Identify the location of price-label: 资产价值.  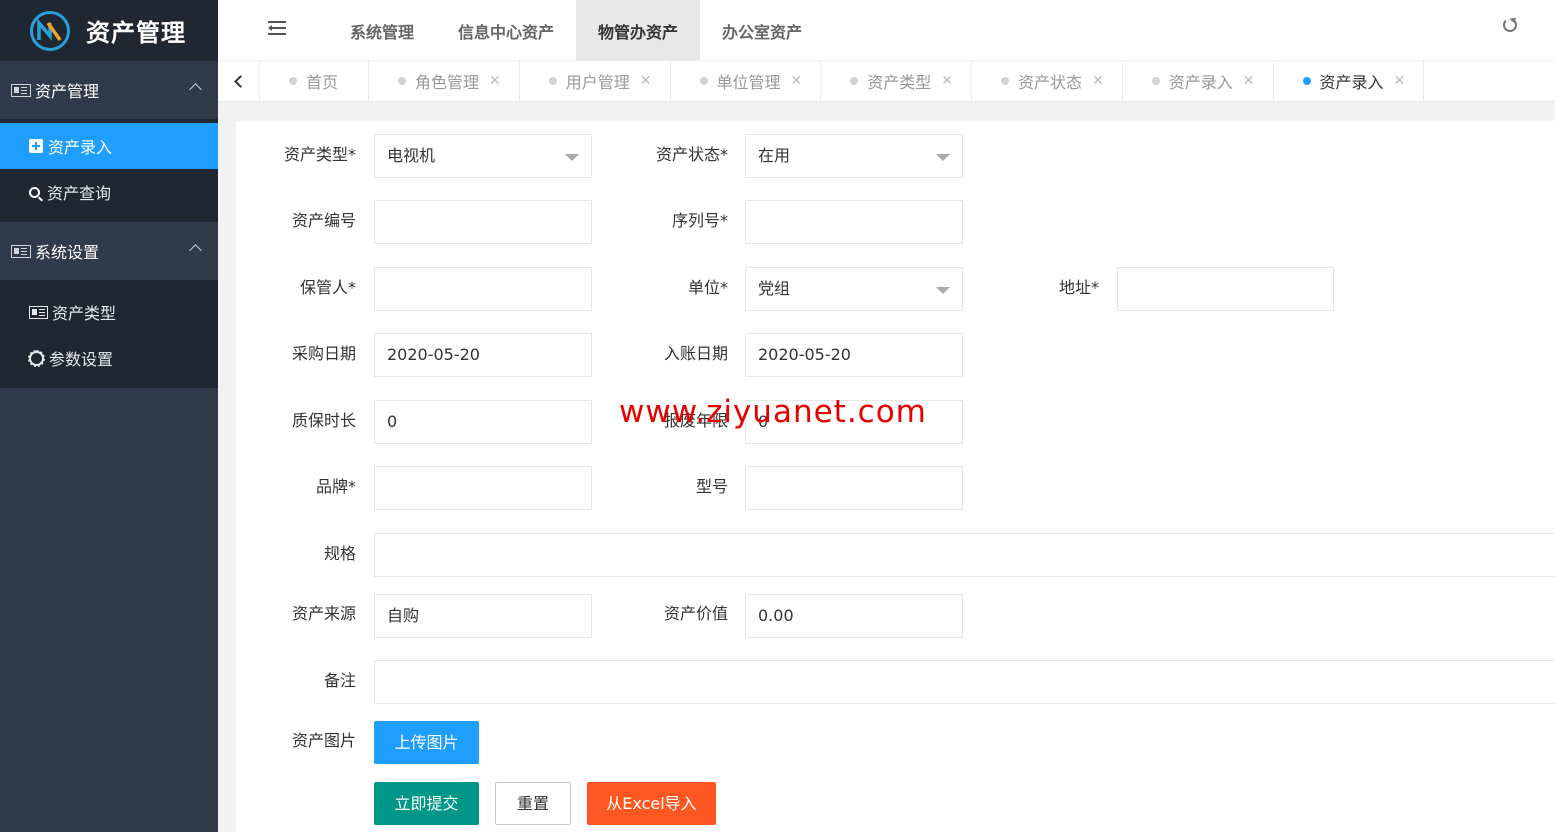
(695, 613).